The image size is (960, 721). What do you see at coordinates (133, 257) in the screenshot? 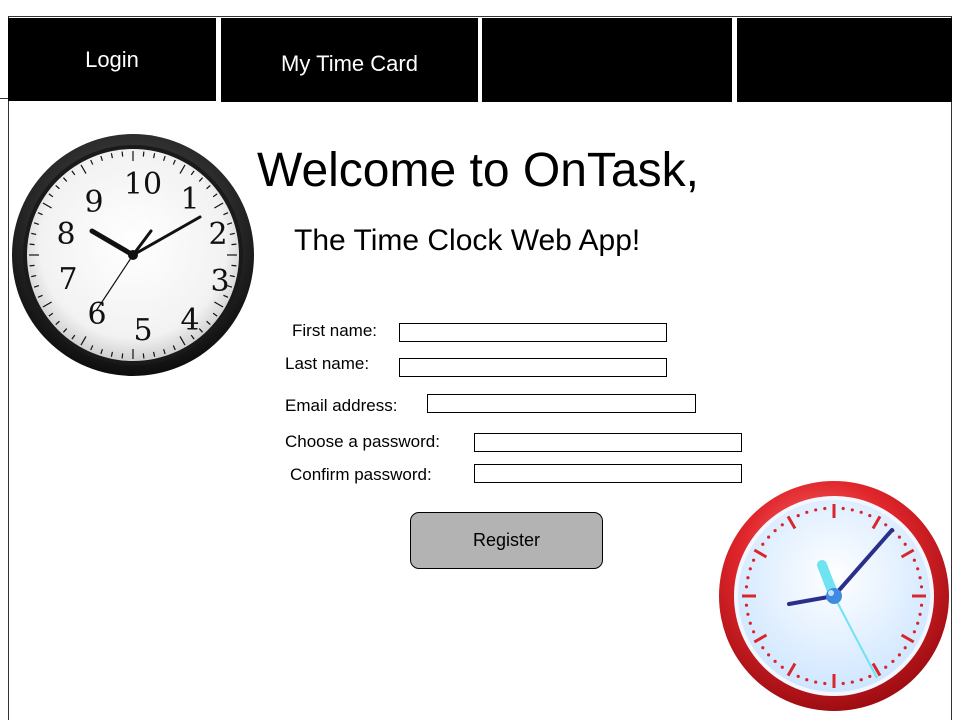
I see `wall-clock-icon: 10 1 2 3 4 5 6 7 8 9` at bounding box center [133, 257].